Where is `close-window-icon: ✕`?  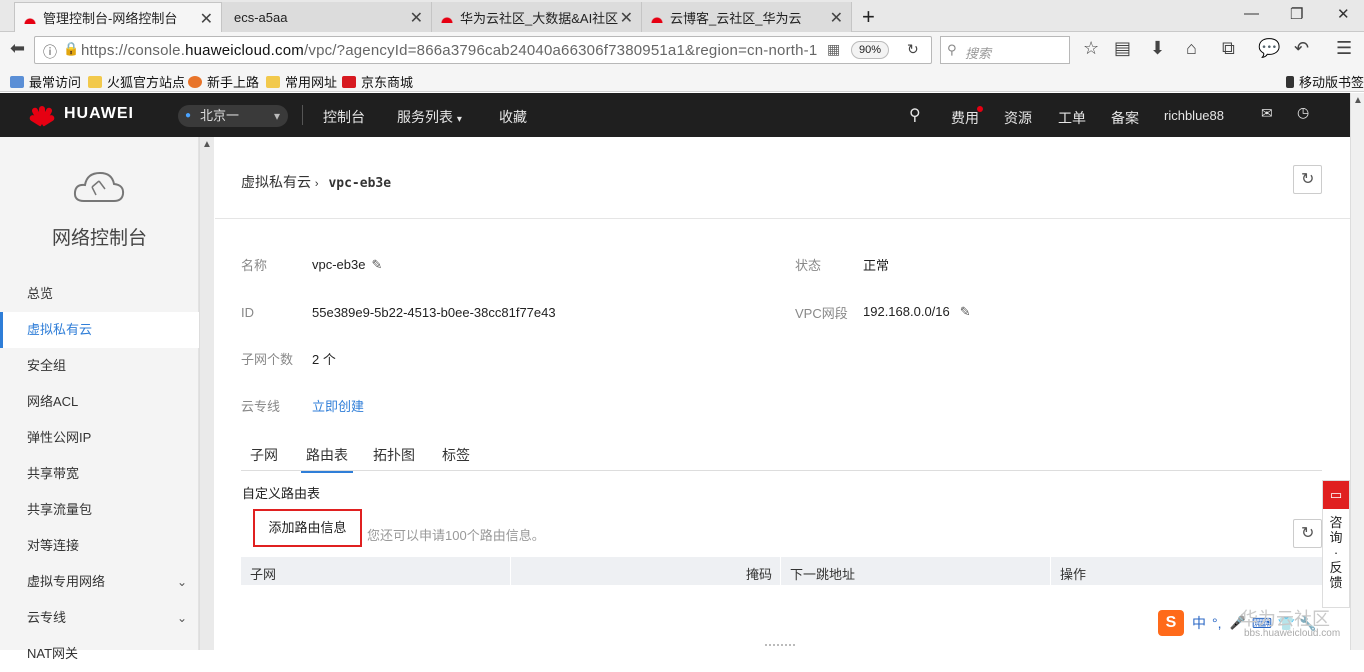 close-window-icon: ✕ is located at coordinates (1343, 14).